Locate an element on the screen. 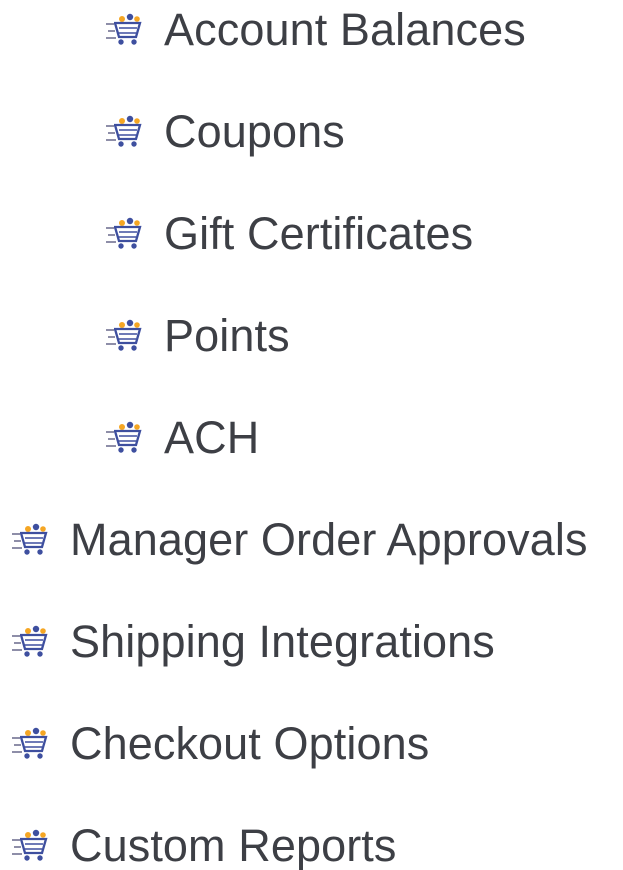 The height and width of the screenshot is (870, 623). menu-item-ach: ACH is located at coordinates (182, 438).